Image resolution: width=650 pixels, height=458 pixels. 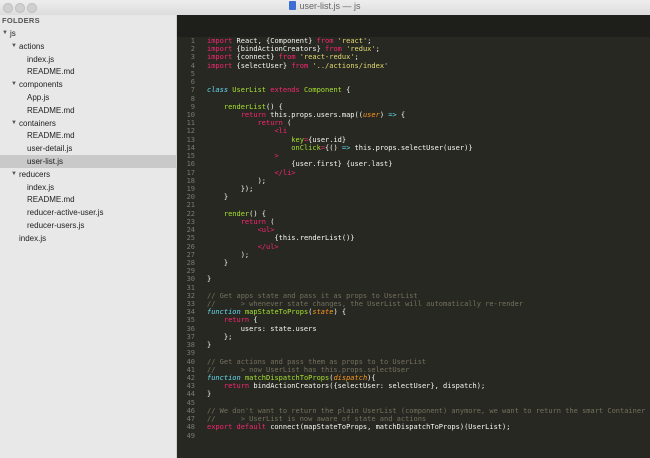 What do you see at coordinates (190, 131) in the screenshot?
I see `line-number: 12` at bounding box center [190, 131].